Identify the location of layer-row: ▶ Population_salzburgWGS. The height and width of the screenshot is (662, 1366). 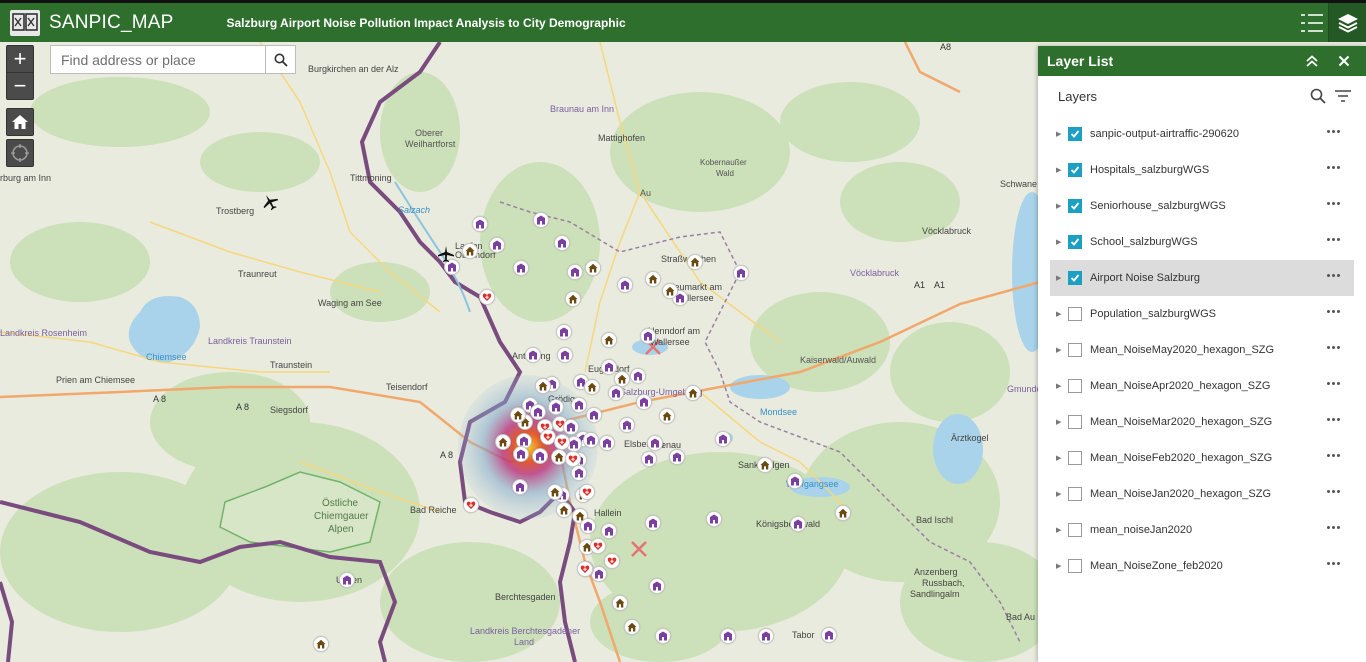
(1202, 314).